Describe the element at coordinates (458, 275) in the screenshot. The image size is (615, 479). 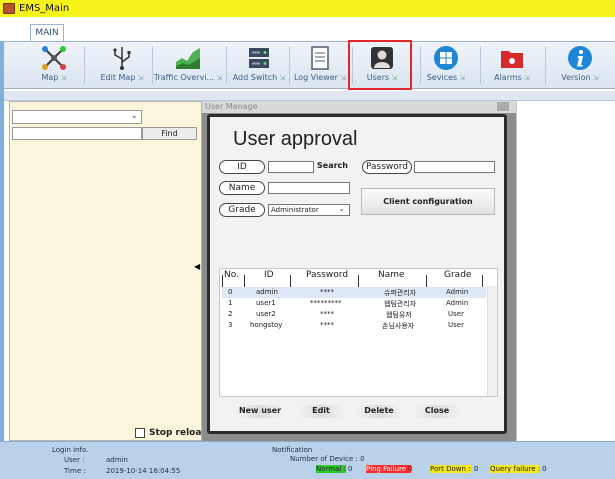
I see `column-header-grade: Grade` at that location.